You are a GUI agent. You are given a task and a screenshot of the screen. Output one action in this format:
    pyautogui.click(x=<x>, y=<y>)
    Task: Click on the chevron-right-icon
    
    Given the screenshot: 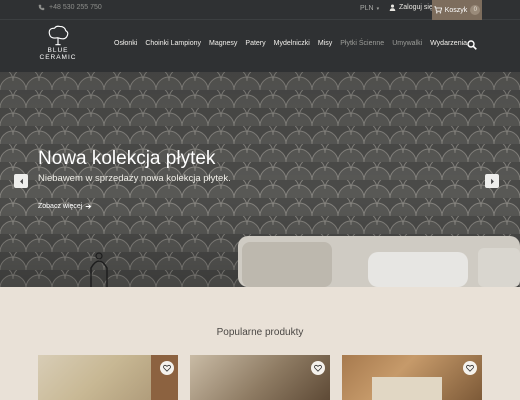 What is the action you would take?
    pyautogui.click(x=492, y=181)
    